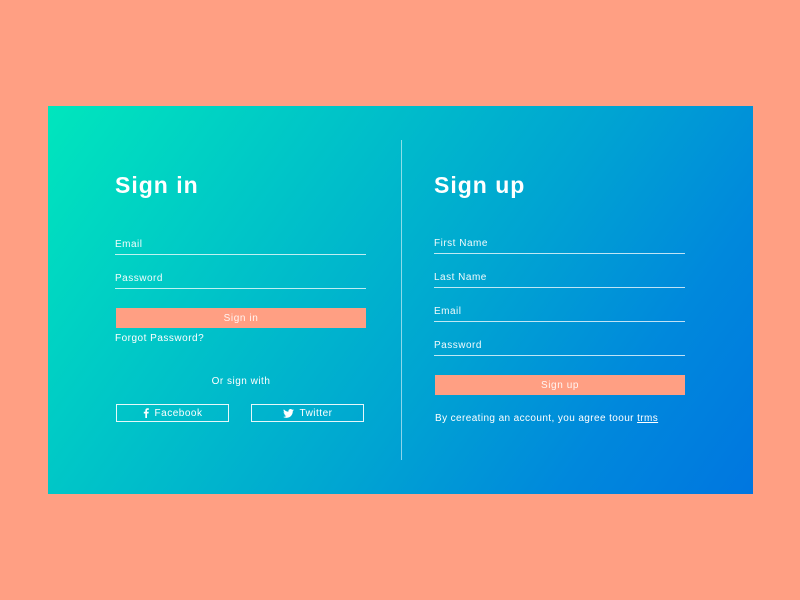 The width and height of the screenshot is (800, 600). What do you see at coordinates (288, 413) in the screenshot?
I see `twitter-icon` at bounding box center [288, 413].